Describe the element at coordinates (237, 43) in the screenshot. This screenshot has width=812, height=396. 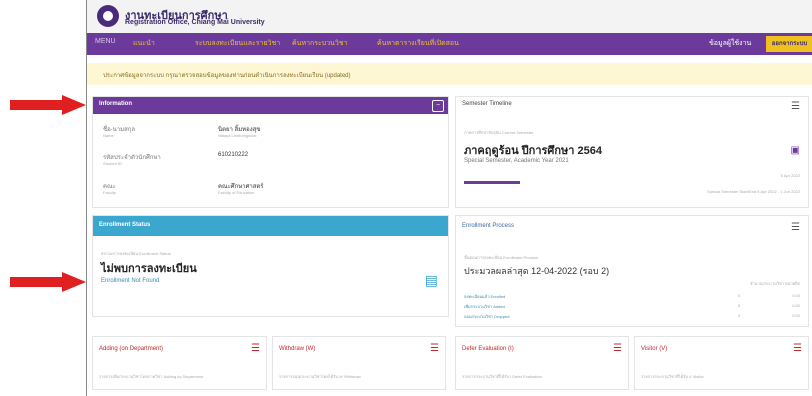
I see `nav-item-registration: ระบบลงทะเบียนและรายวิชา` at that location.